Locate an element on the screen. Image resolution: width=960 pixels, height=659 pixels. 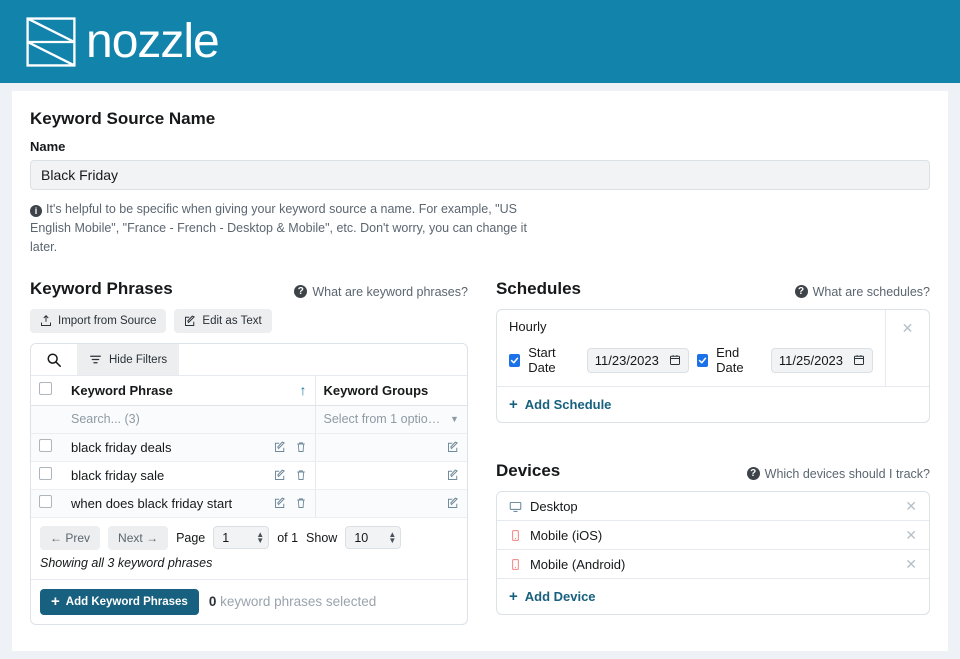
row-select-cell is located at coordinates (47, 503).